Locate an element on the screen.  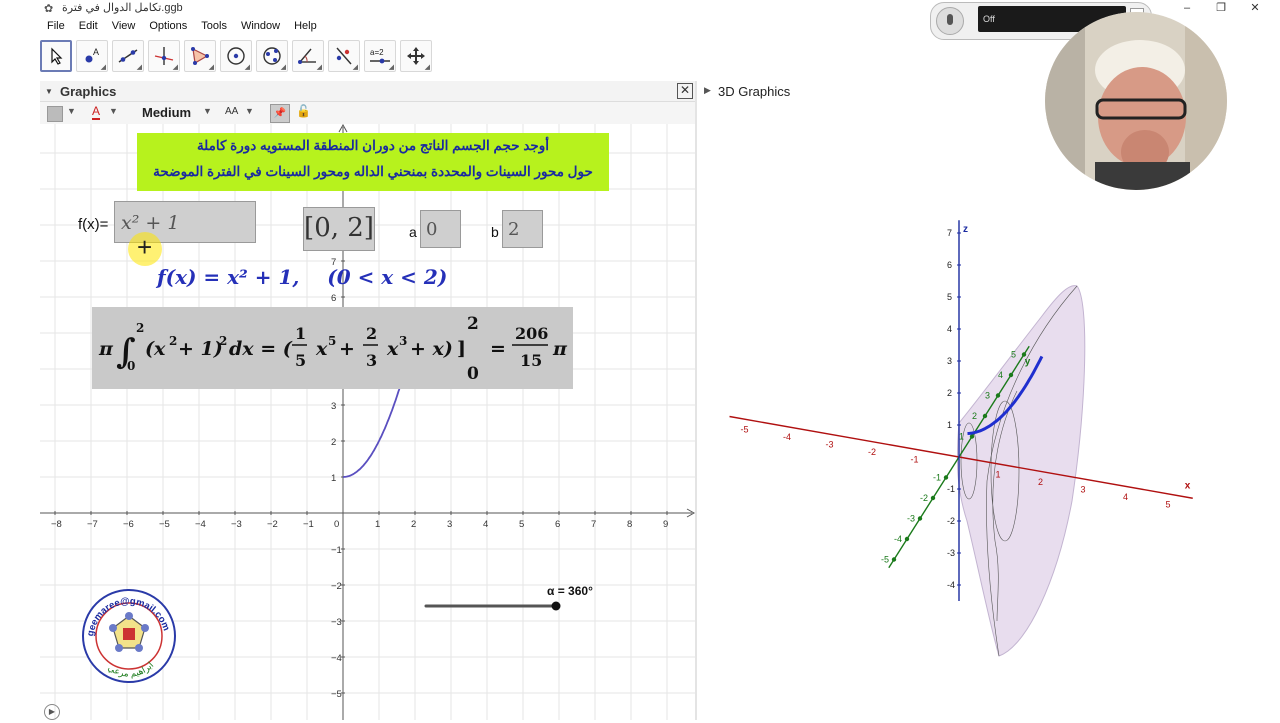
z-tick-label-3d: -1 is located at coordinates (951, 489).